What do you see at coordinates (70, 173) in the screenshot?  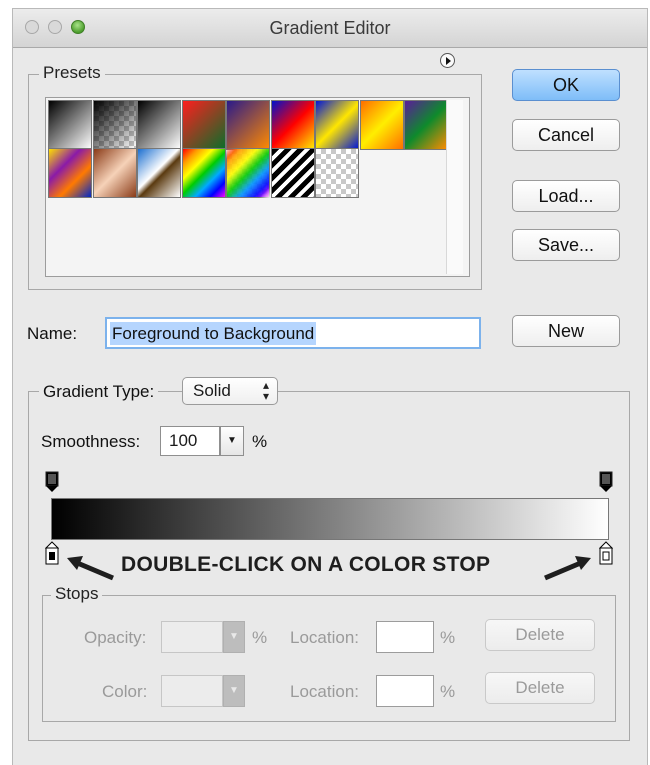 I see `preset-swatch-yellow-violet-orange-blue` at bounding box center [70, 173].